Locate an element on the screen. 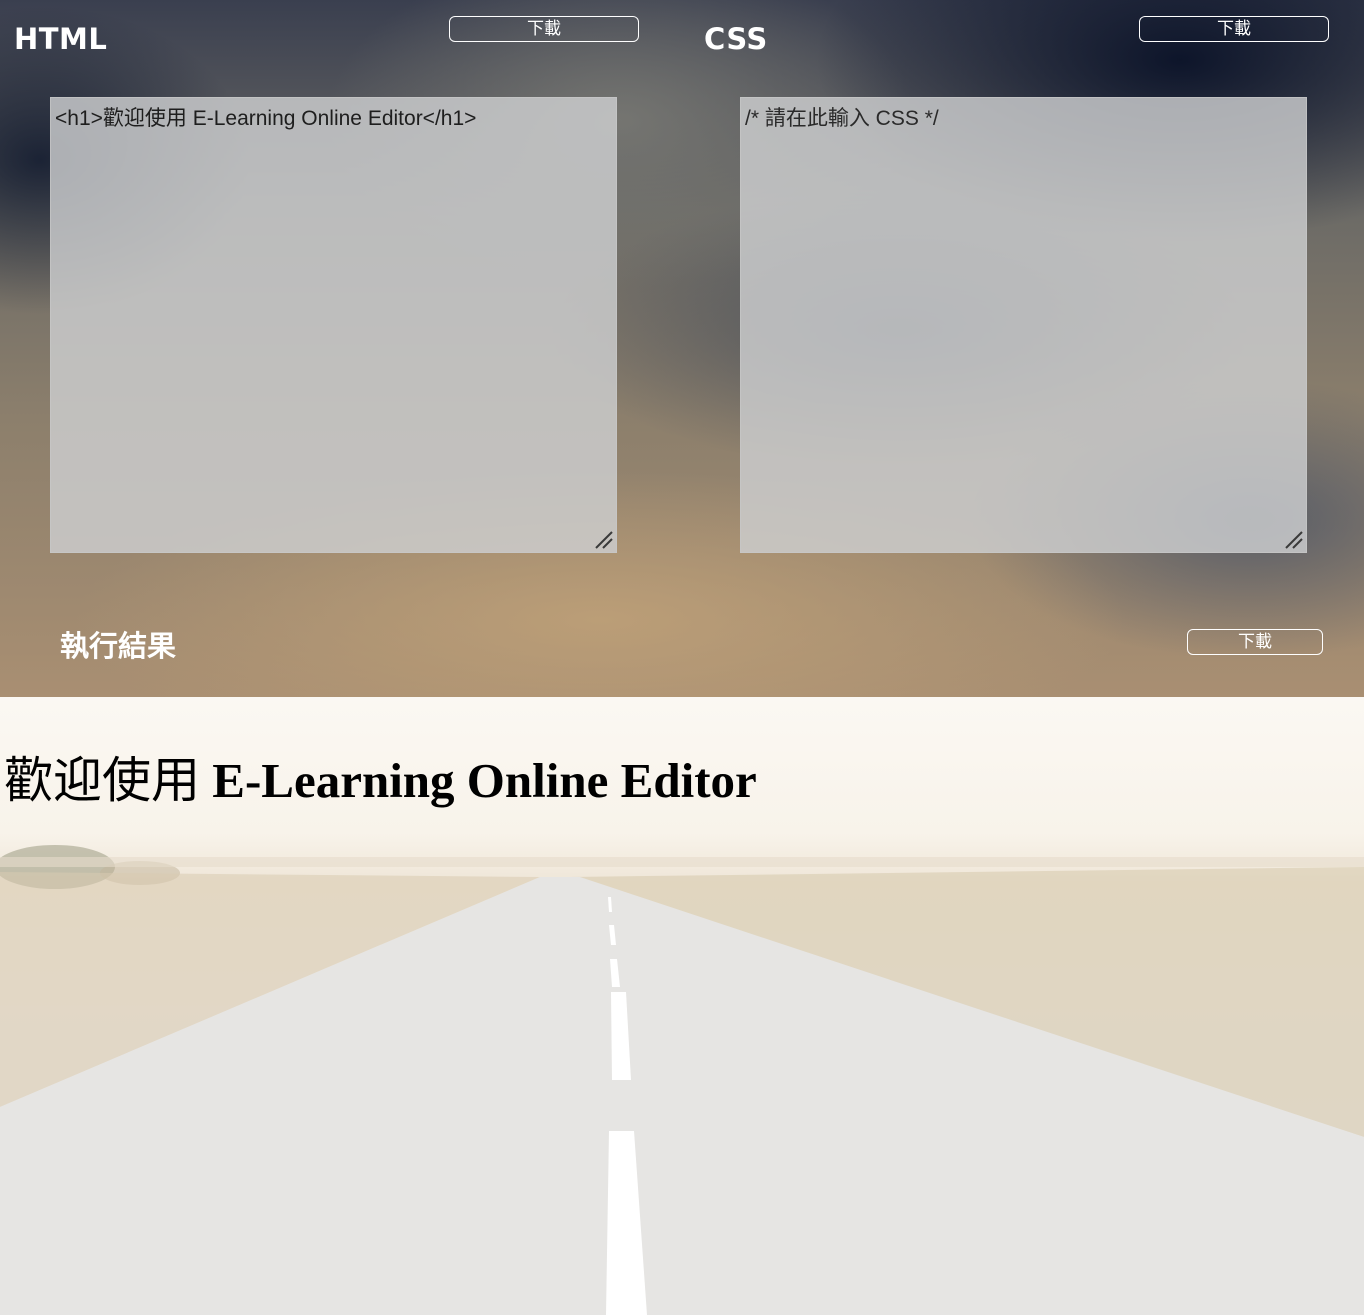 This screenshot has width=1364, height=1315. result-pane-title: 執行結果 is located at coordinates (118, 646).